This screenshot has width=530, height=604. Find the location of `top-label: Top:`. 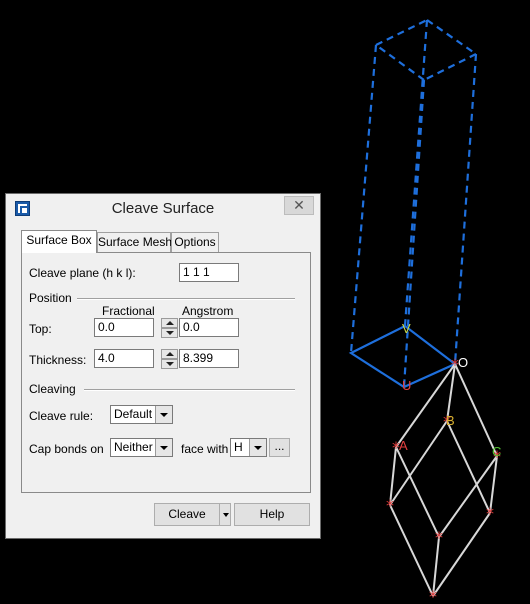

top-label: Top: is located at coordinates (40, 329).